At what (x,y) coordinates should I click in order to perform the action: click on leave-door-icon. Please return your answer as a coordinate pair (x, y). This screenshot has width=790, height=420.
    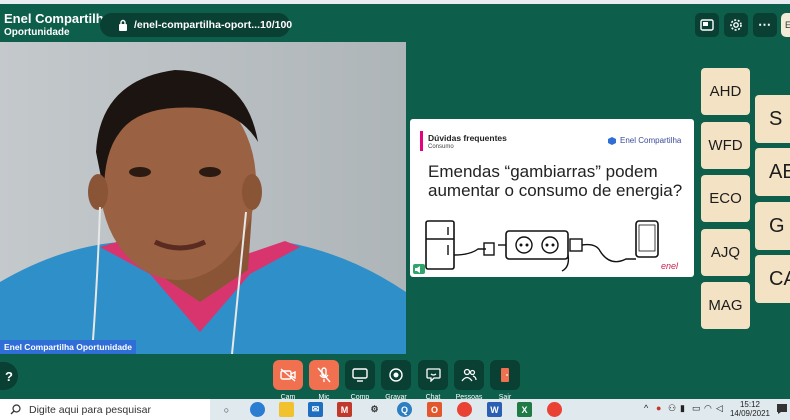
    Looking at the image, I should click on (505, 375).